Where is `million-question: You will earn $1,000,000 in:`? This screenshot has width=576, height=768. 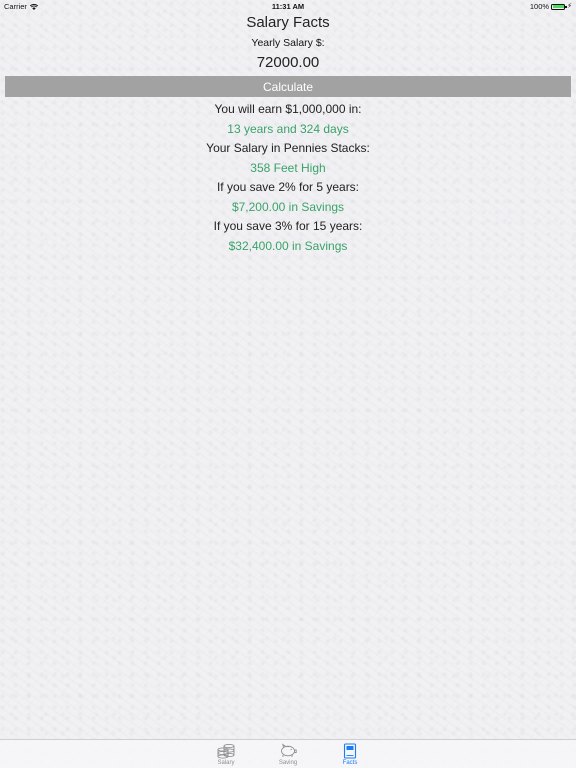 million-question: You will earn $1,000,000 in: is located at coordinates (288, 109).